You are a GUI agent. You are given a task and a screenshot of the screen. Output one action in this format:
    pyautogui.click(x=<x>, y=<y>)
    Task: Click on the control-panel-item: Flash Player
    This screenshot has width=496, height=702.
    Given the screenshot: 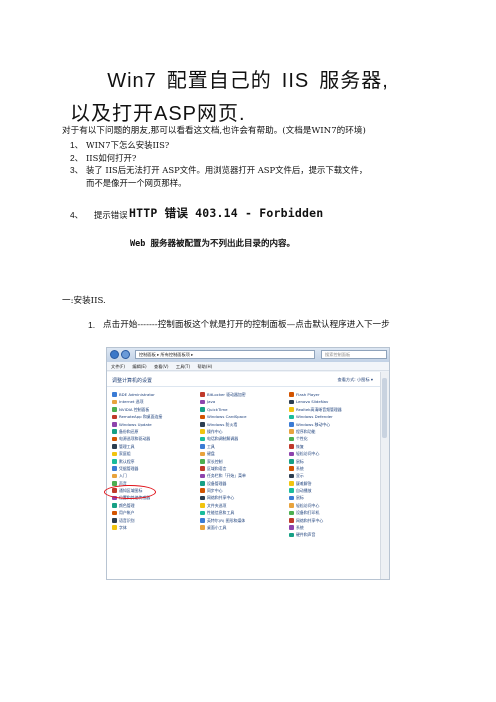 What is the action you would take?
    pyautogui.click(x=332, y=394)
    